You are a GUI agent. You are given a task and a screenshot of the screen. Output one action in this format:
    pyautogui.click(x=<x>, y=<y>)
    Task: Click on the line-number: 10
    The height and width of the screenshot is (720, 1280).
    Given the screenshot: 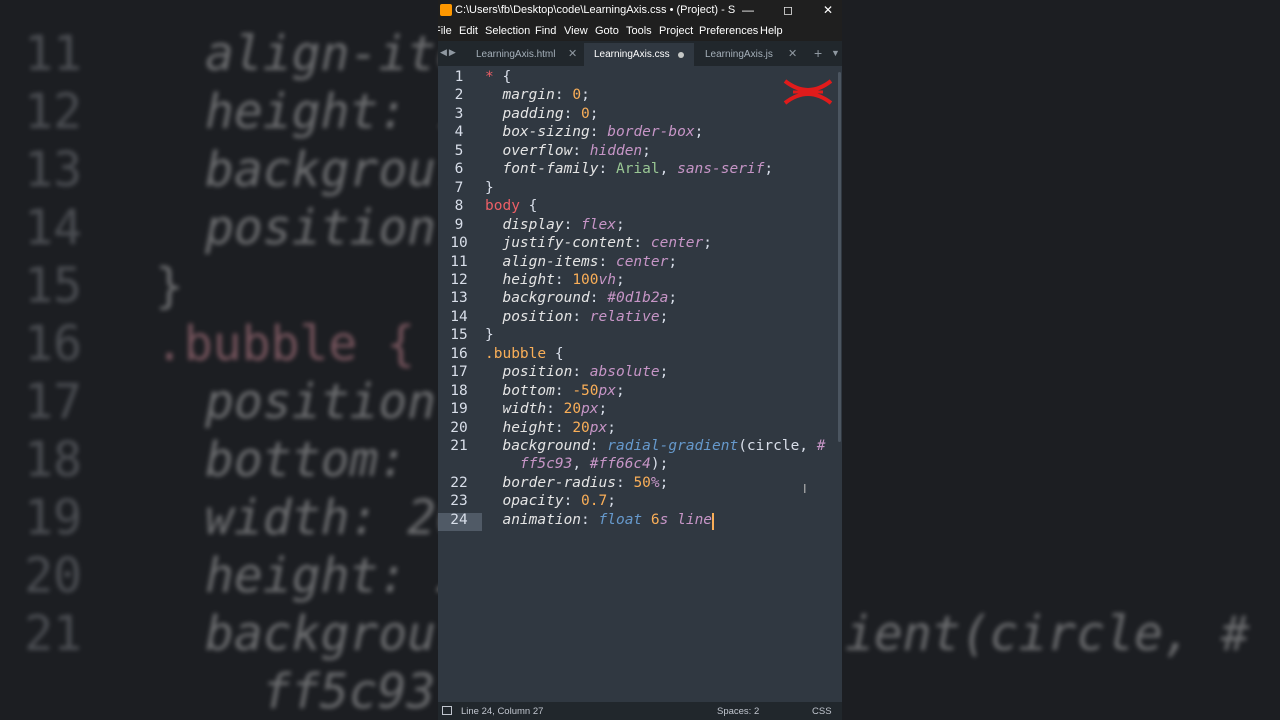 What is the action you would take?
    pyautogui.click(x=459, y=243)
    